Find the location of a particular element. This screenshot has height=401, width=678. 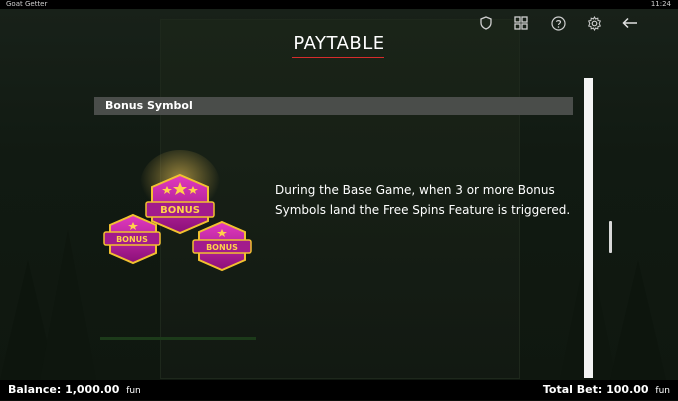

balance-value: 1,000.00 is located at coordinates (92, 389).